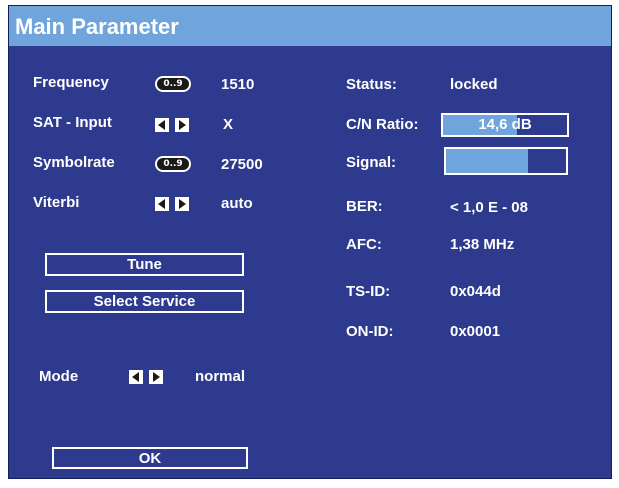  What do you see at coordinates (475, 331) in the screenshot?
I see `on-id-value: 0x0001` at bounding box center [475, 331].